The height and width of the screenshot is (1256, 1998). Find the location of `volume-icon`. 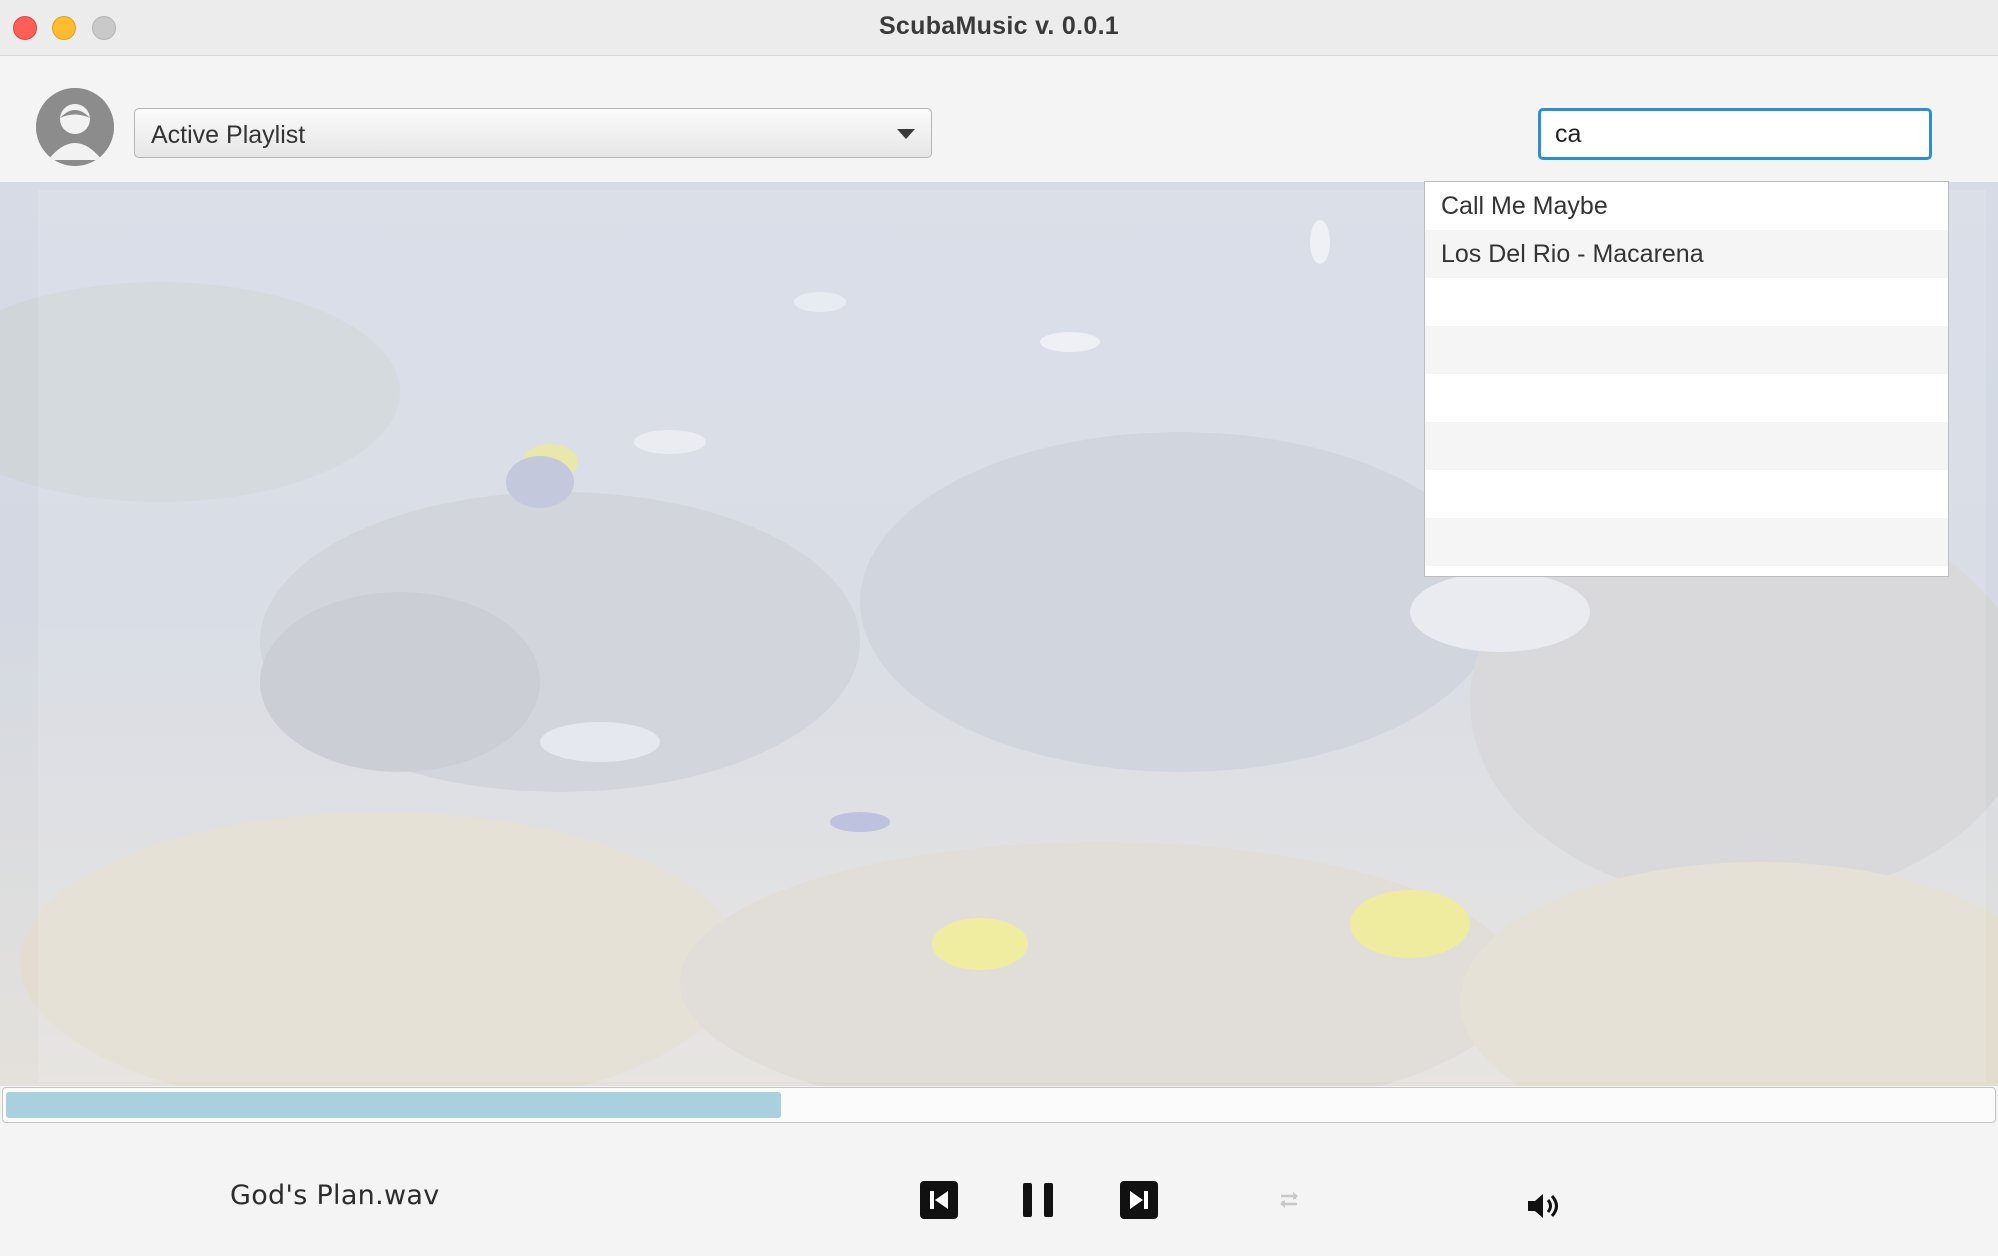

volume-icon is located at coordinates (1544, 1206).